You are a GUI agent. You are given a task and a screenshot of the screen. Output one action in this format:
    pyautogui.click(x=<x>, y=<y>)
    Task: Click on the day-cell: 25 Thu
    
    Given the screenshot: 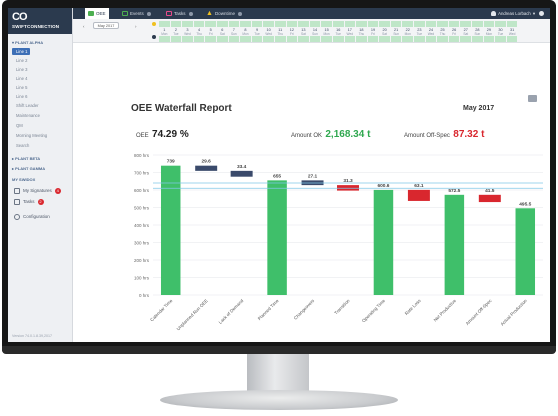 What is the action you would take?
    pyautogui.click(x=442, y=31)
    